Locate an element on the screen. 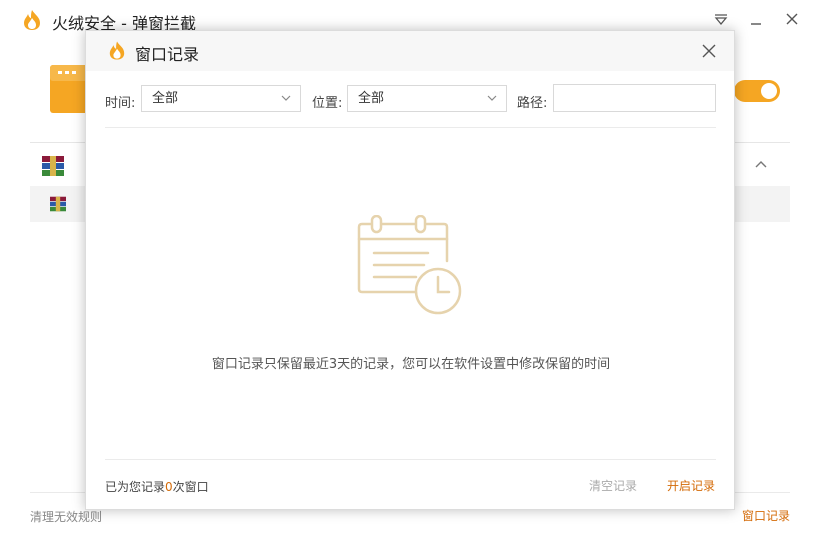 The width and height of the screenshot is (820, 540). time-filter-select: 全部 is located at coordinates (221, 98).